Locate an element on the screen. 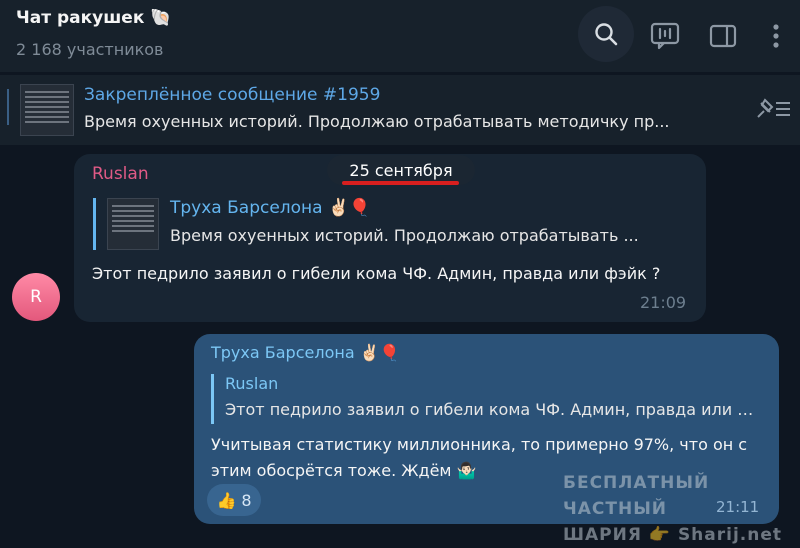 Image resolution: width=800 pixels, height=548 pixels. sidebar-toggle-icon is located at coordinates (723, 36).